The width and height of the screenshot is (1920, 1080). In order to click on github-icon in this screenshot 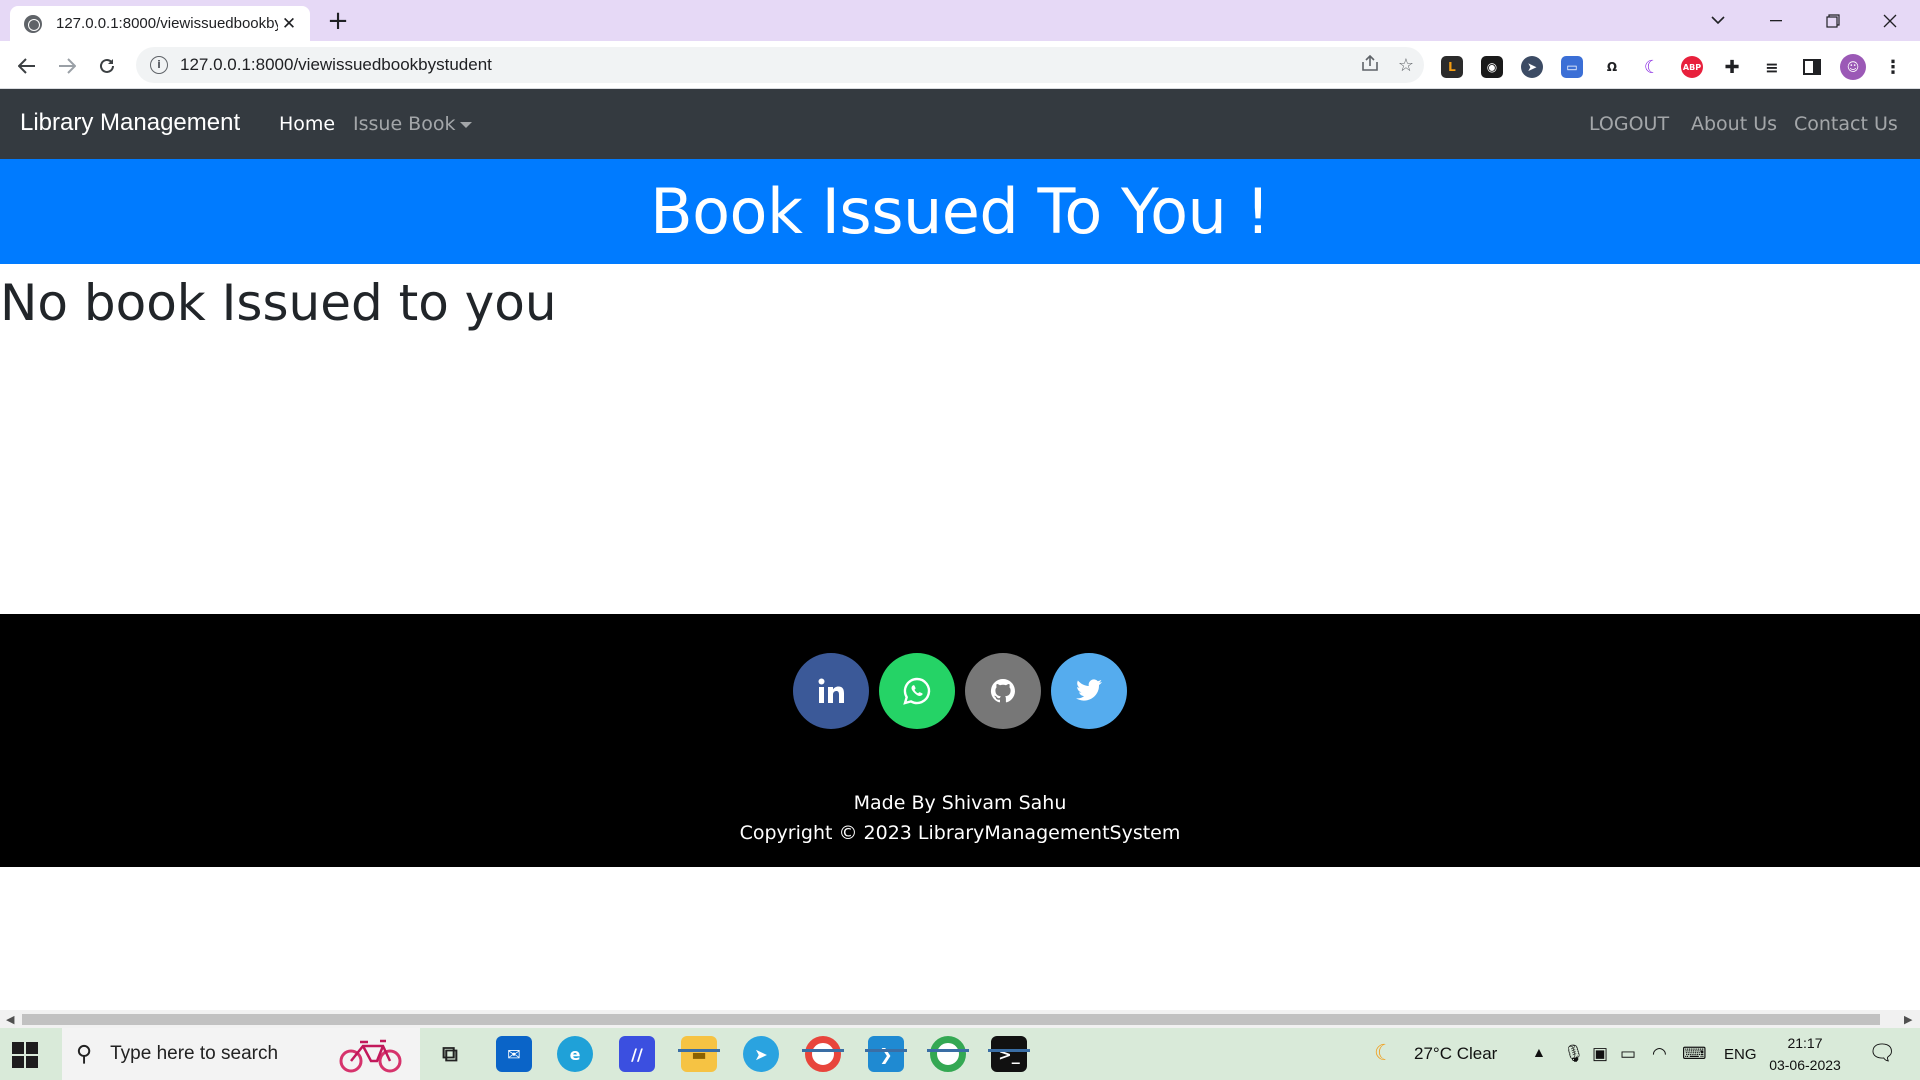, I will do `click(1002, 690)`.